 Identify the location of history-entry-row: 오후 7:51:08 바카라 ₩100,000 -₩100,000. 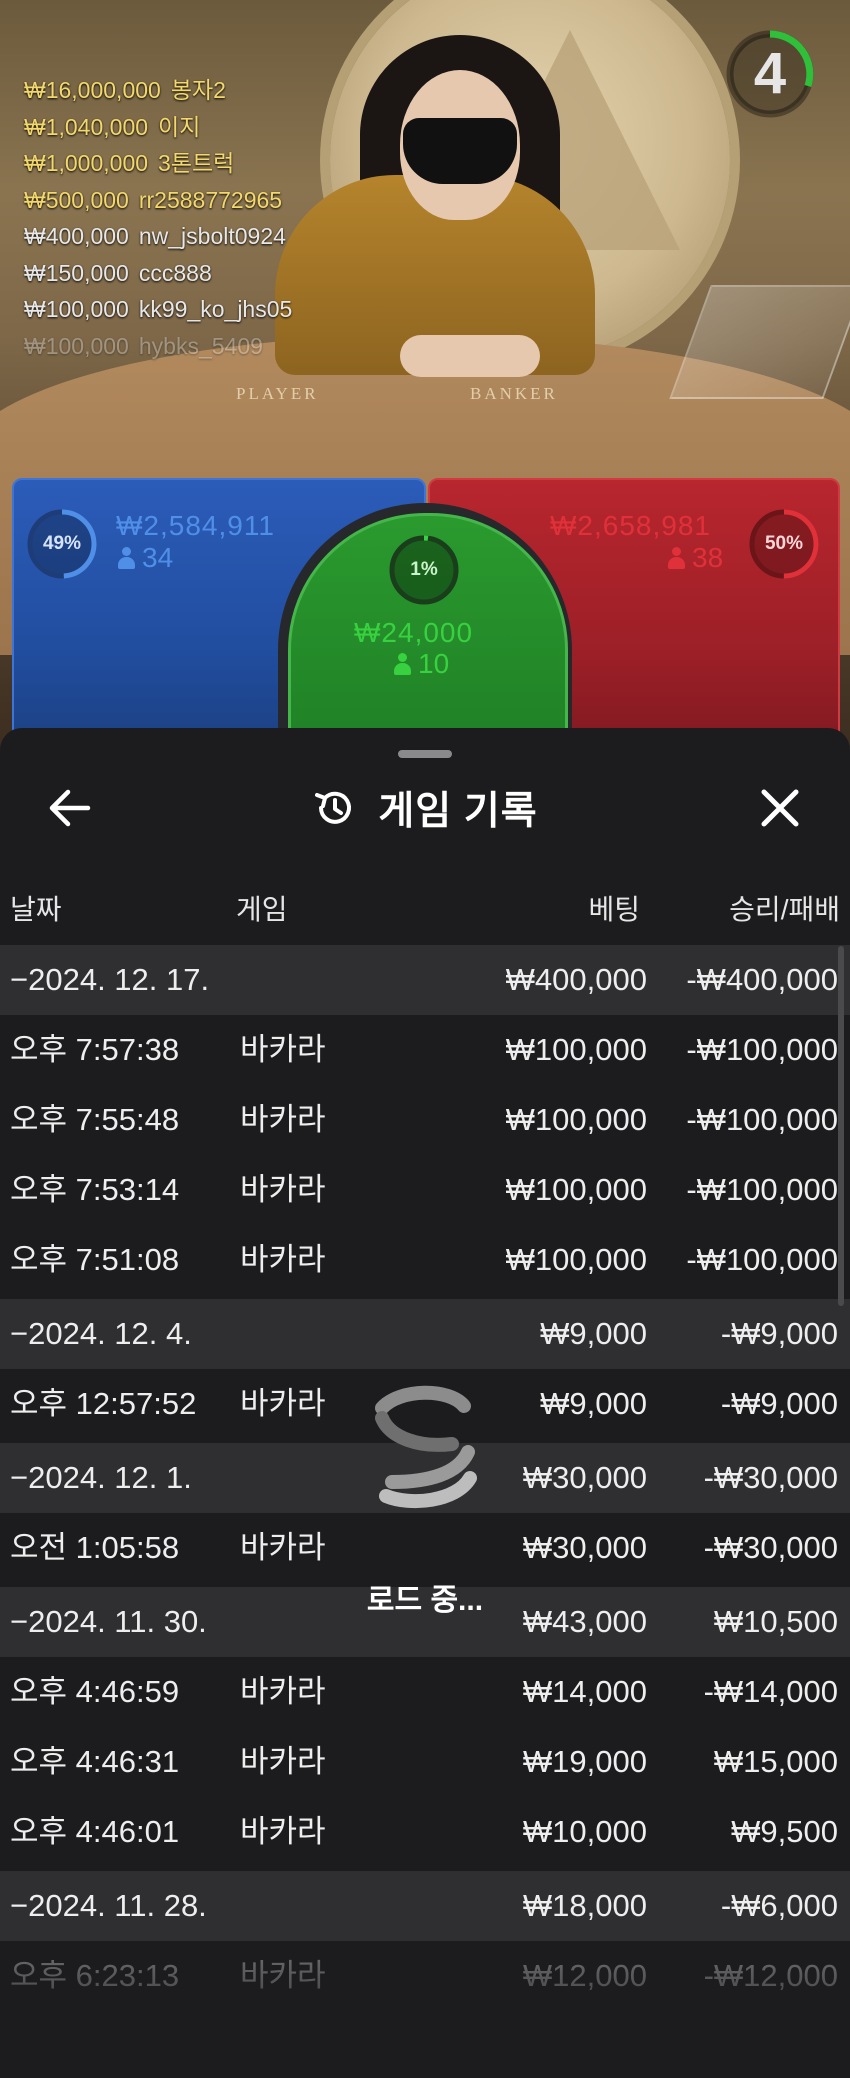
(425, 1260).